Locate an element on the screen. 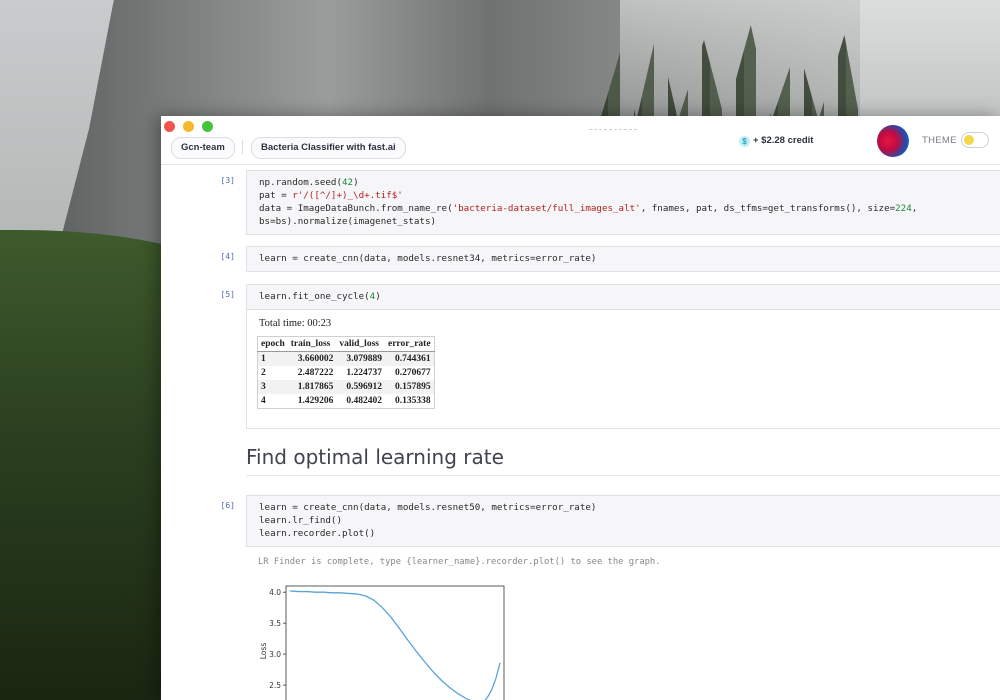 This screenshot has width=1000, height=700. code-token: 224 is located at coordinates (903, 208).